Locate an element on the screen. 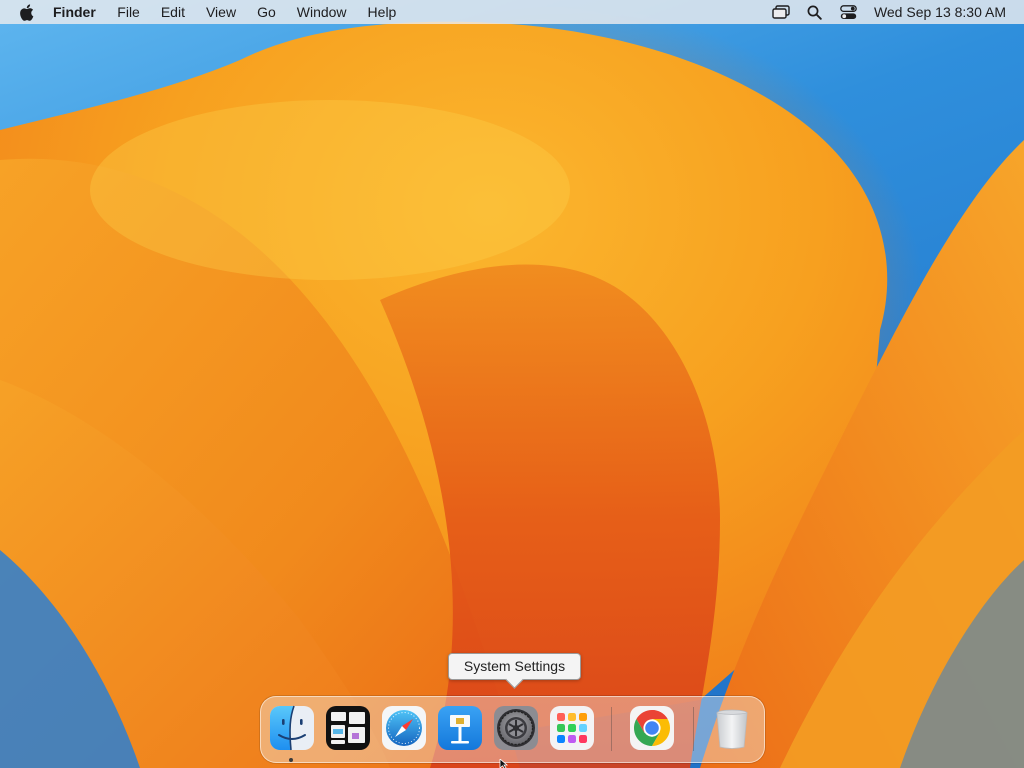 The height and width of the screenshot is (768, 1024). dock is located at coordinates (512, 729).